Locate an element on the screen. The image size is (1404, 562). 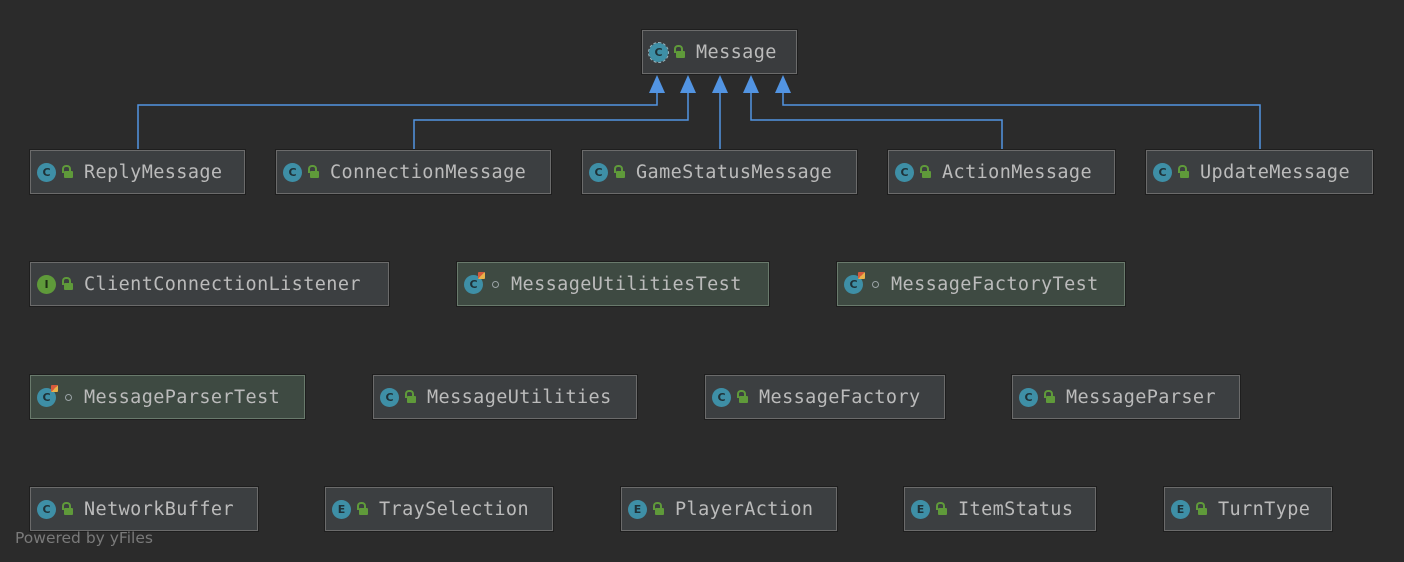
node-label: ConnectionMessage is located at coordinates (428, 172).